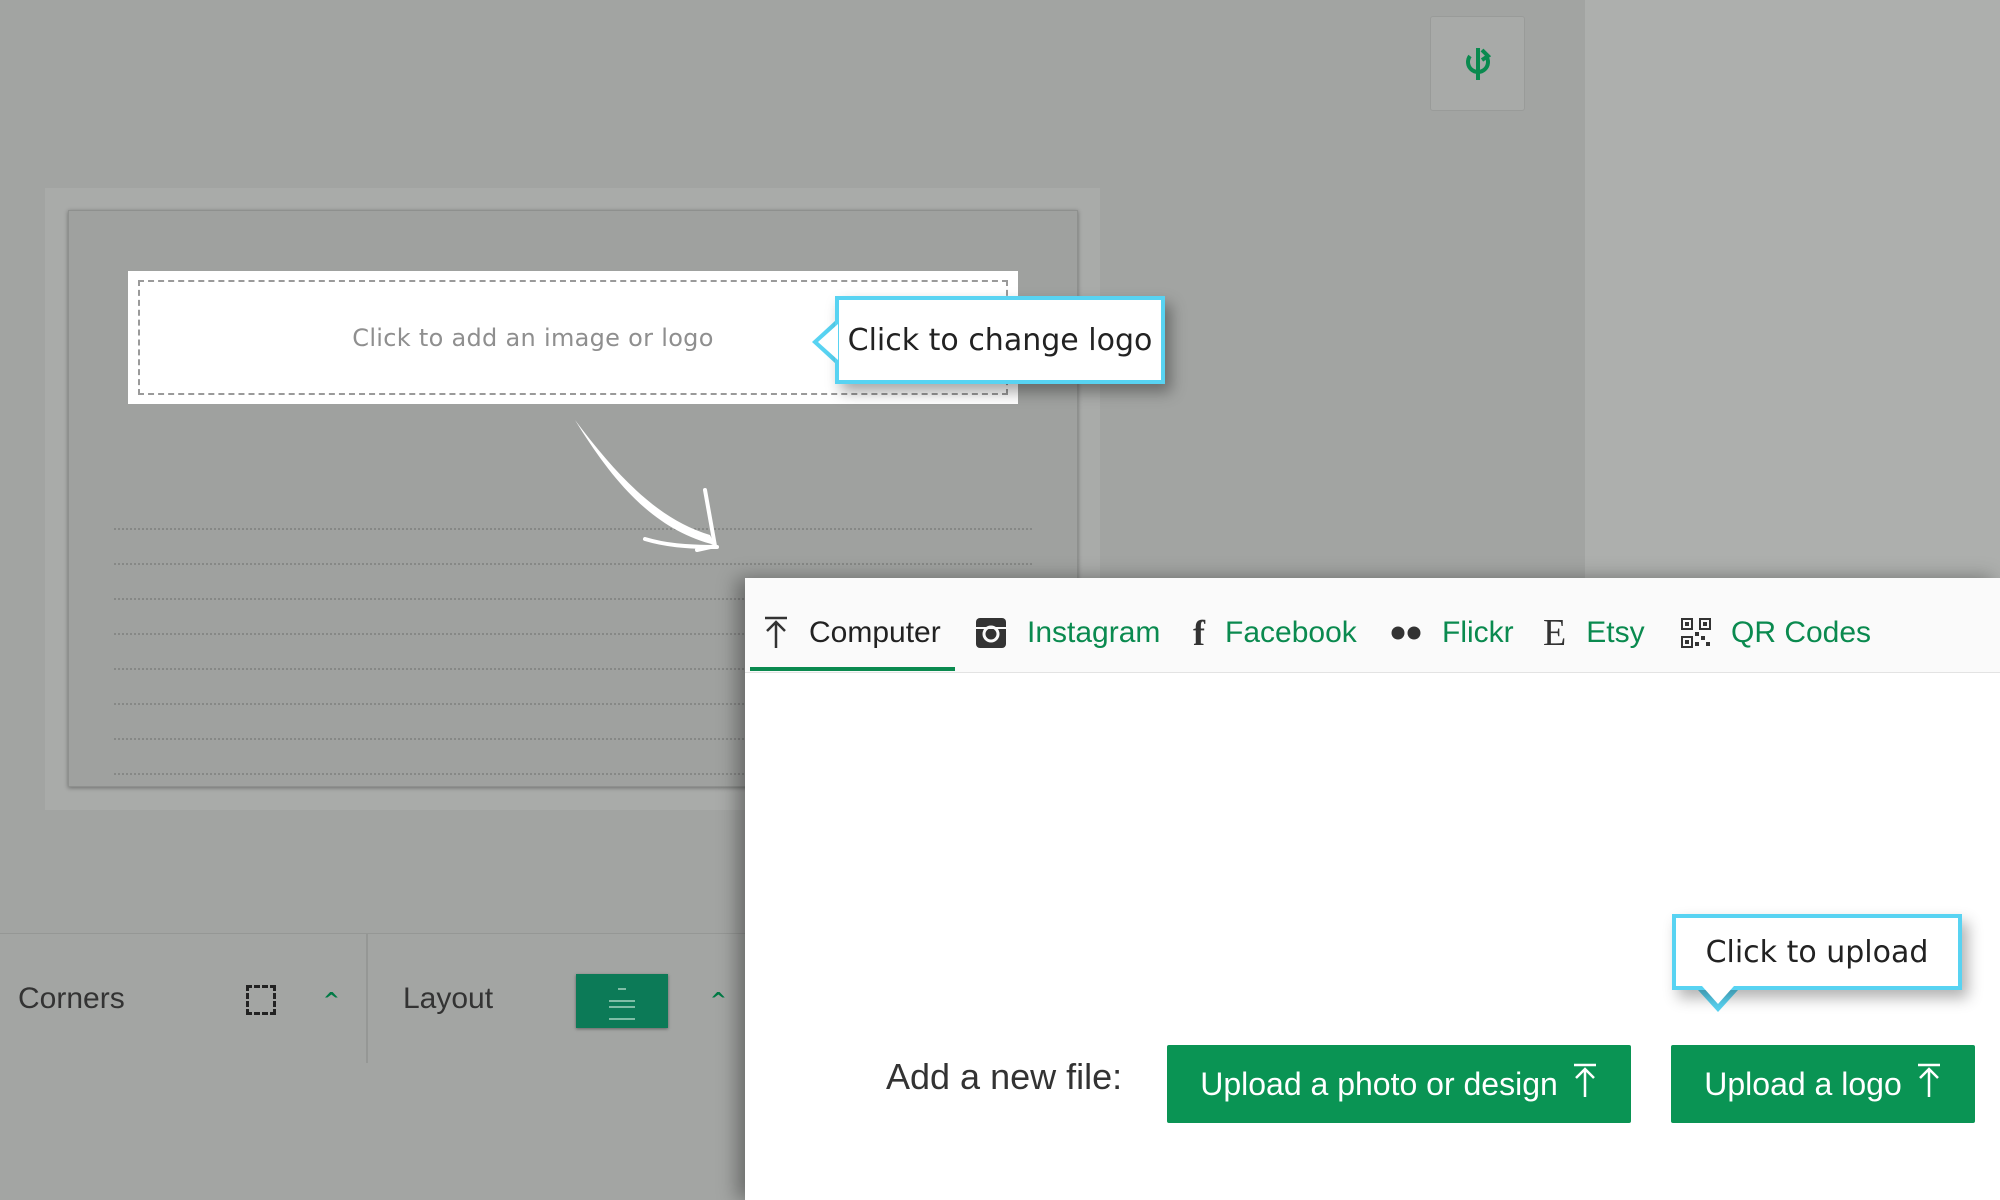 The image size is (2000, 1200). What do you see at coordinates (448, 998) in the screenshot?
I see `layout-label: Layout` at bounding box center [448, 998].